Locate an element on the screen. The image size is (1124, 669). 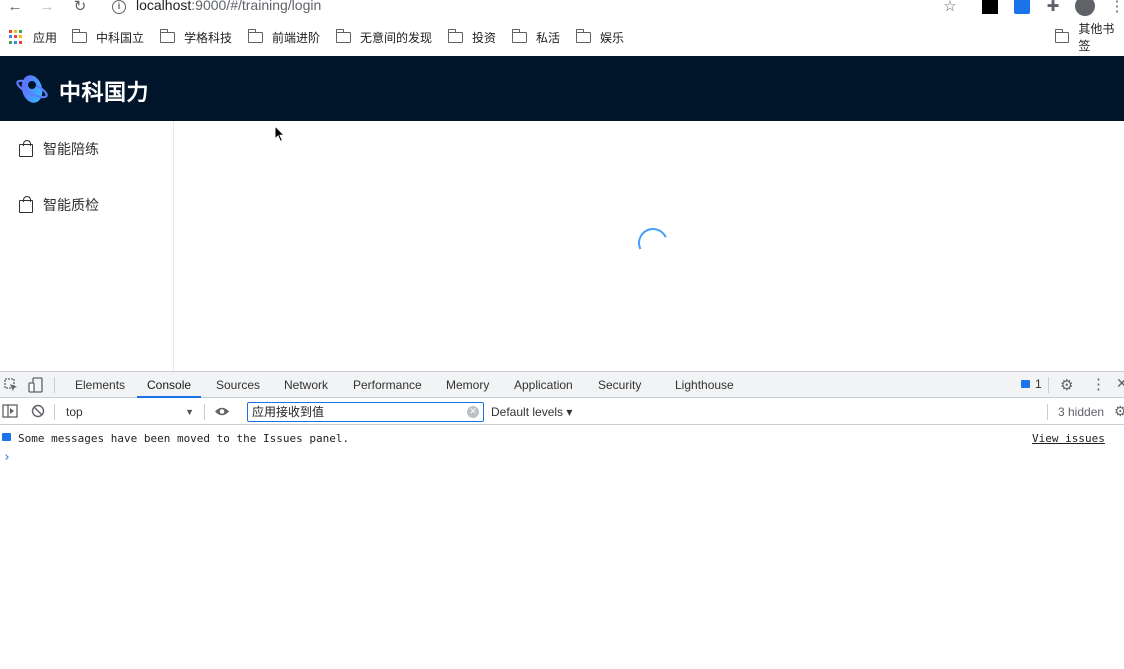
bookmark-folder: 娱乐 is located at coordinates (600, 36).